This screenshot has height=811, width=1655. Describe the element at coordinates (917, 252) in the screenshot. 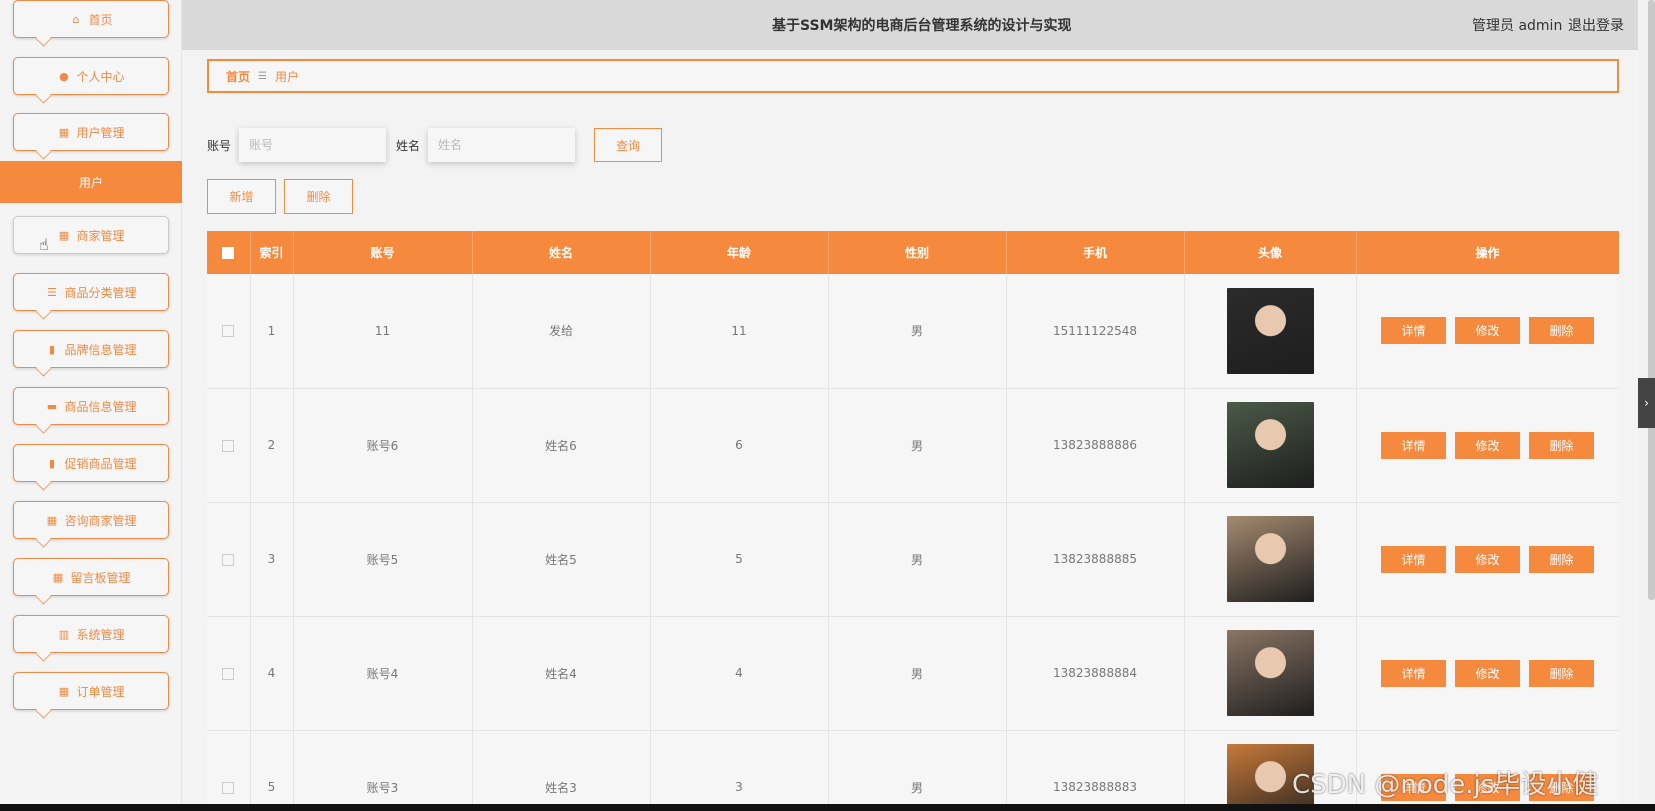

I see `column-header: 性别` at that location.